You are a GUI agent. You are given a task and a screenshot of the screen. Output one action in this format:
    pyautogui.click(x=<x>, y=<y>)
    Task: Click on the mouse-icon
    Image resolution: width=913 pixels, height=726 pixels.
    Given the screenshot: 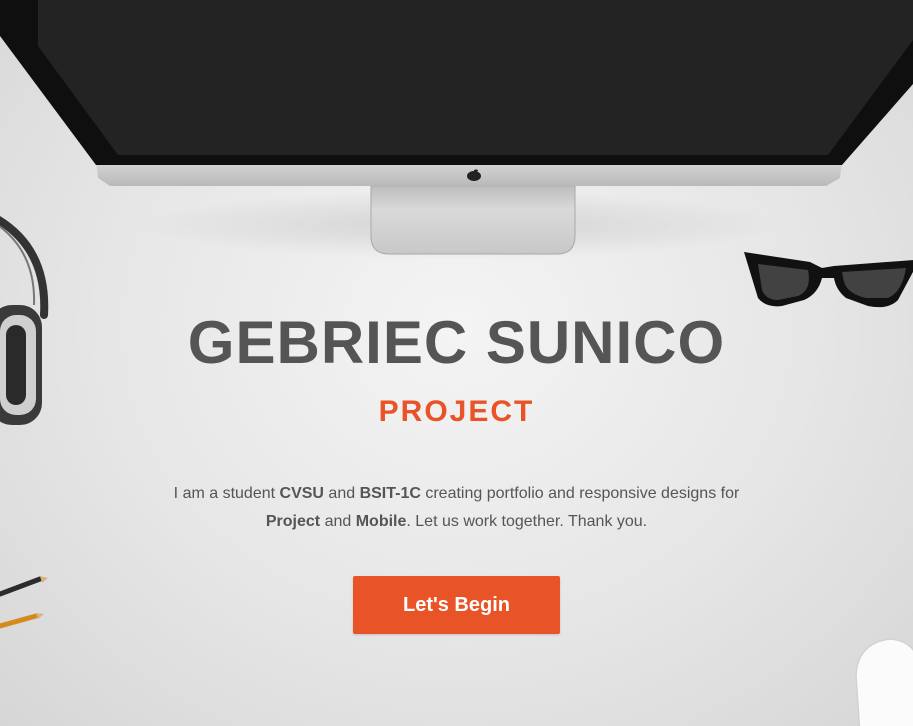 What is the action you would take?
    pyautogui.click(x=884, y=682)
    